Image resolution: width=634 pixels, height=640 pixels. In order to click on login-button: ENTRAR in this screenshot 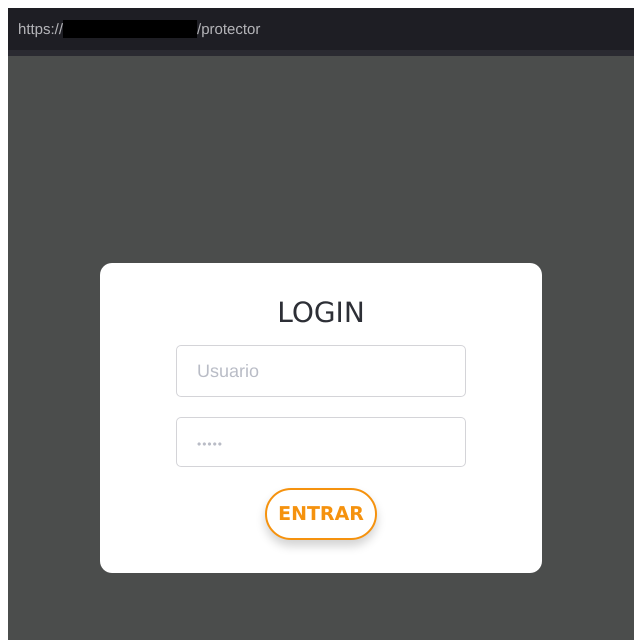, I will do `click(321, 514)`.